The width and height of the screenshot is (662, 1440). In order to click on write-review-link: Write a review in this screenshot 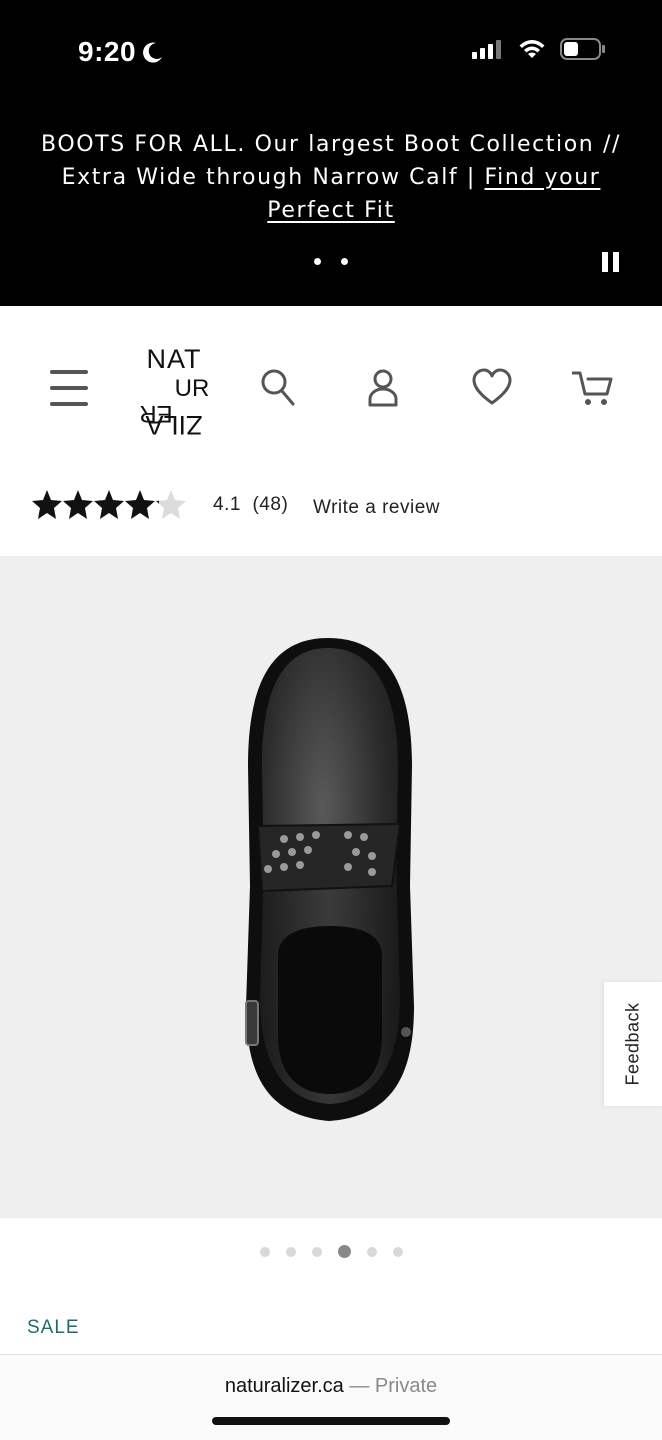, I will do `click(376, 508)`.